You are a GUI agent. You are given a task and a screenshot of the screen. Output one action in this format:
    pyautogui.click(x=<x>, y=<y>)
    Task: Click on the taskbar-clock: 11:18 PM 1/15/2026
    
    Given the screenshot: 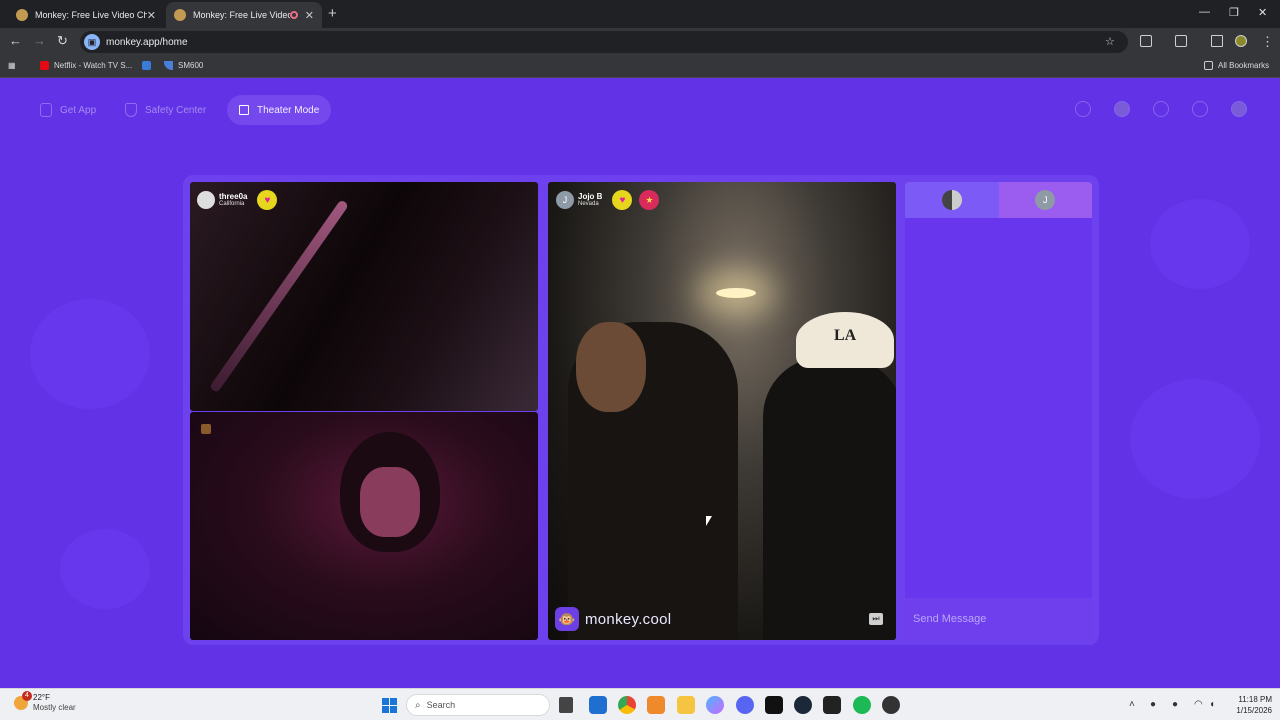 What is the action you would take?
    pyautogui.click(x=1250, y=705)
    